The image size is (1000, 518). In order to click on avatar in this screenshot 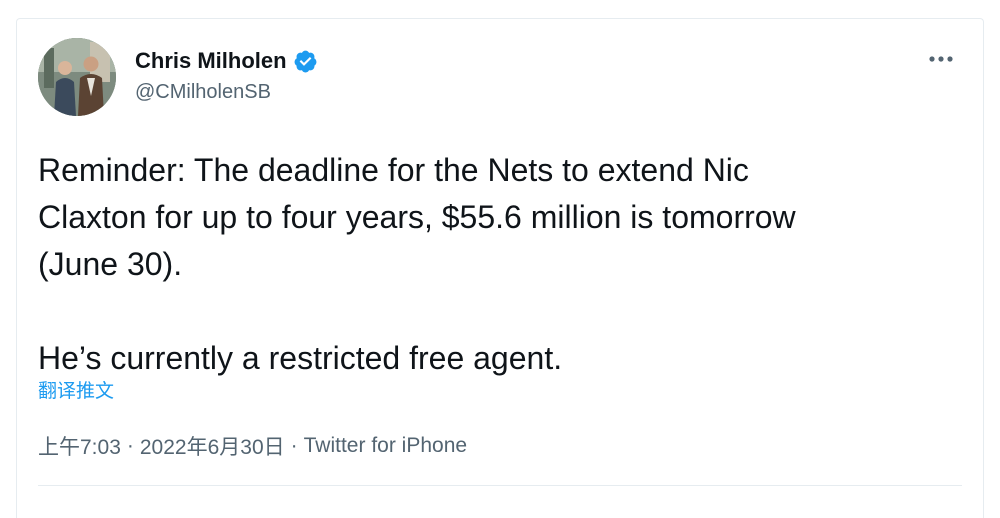, I will do `click(77, 77)`.